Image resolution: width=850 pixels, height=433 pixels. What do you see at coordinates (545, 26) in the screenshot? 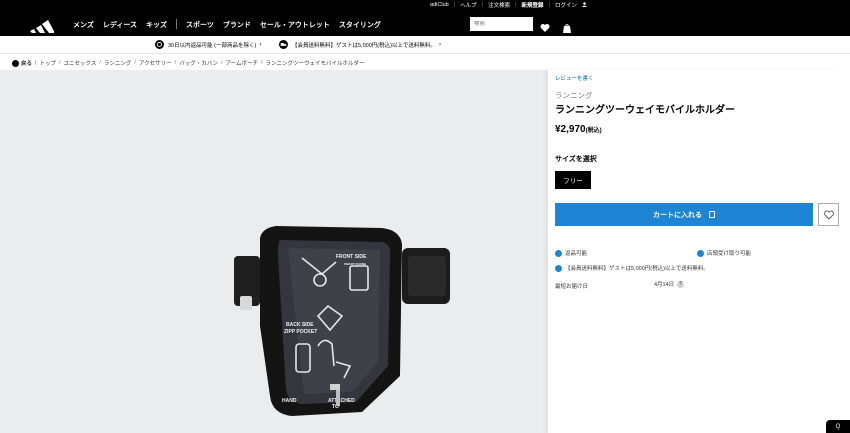
I see `heart-icon` at bounding box center [545, 26].